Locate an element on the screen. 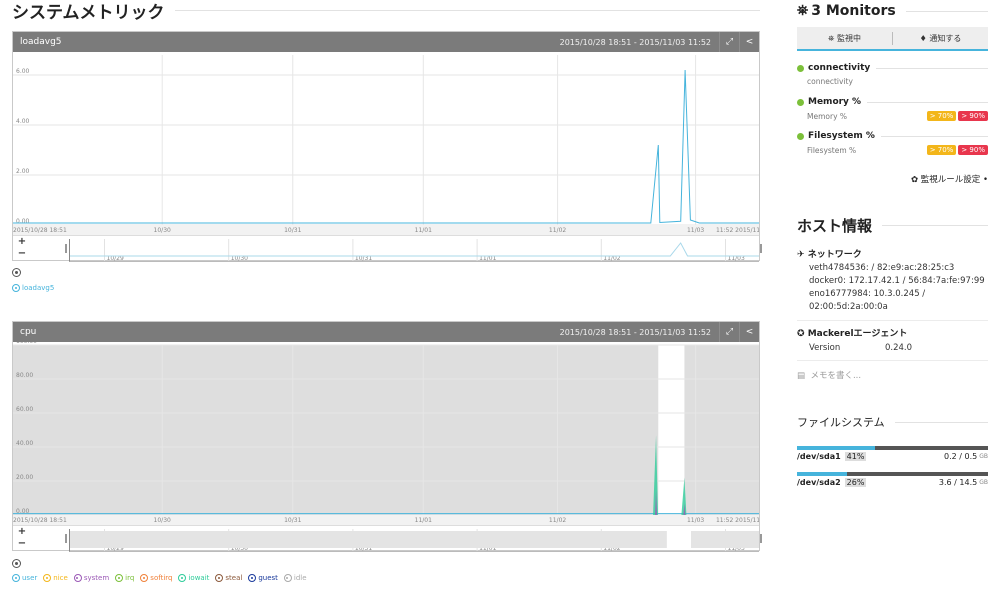  monitor-name: Filesystem % is located at coordinates (841, 136).